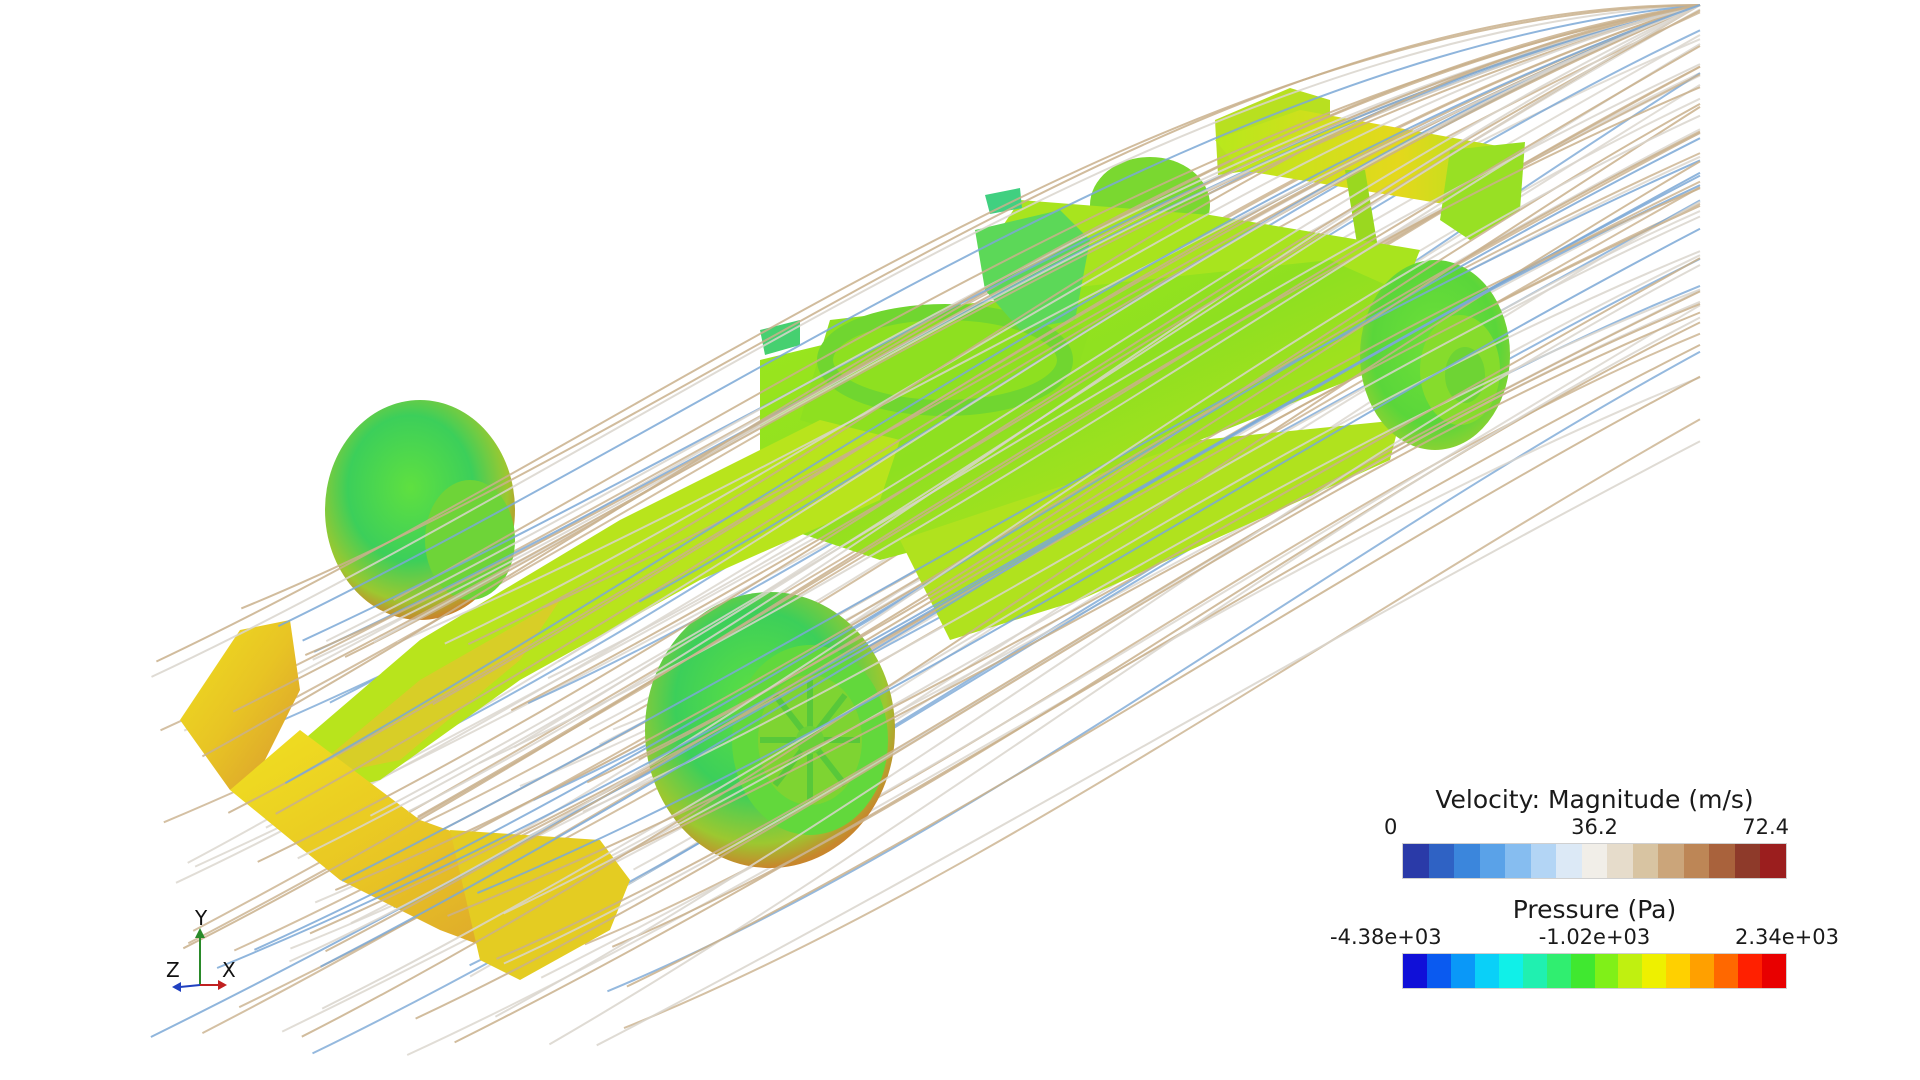 Image resolution: width=1920 pixels, height=1080 pixels. Describe the element at coordinates (1391, 827) in the screenshot. I see `velocity-tick-min: 0` at that location.